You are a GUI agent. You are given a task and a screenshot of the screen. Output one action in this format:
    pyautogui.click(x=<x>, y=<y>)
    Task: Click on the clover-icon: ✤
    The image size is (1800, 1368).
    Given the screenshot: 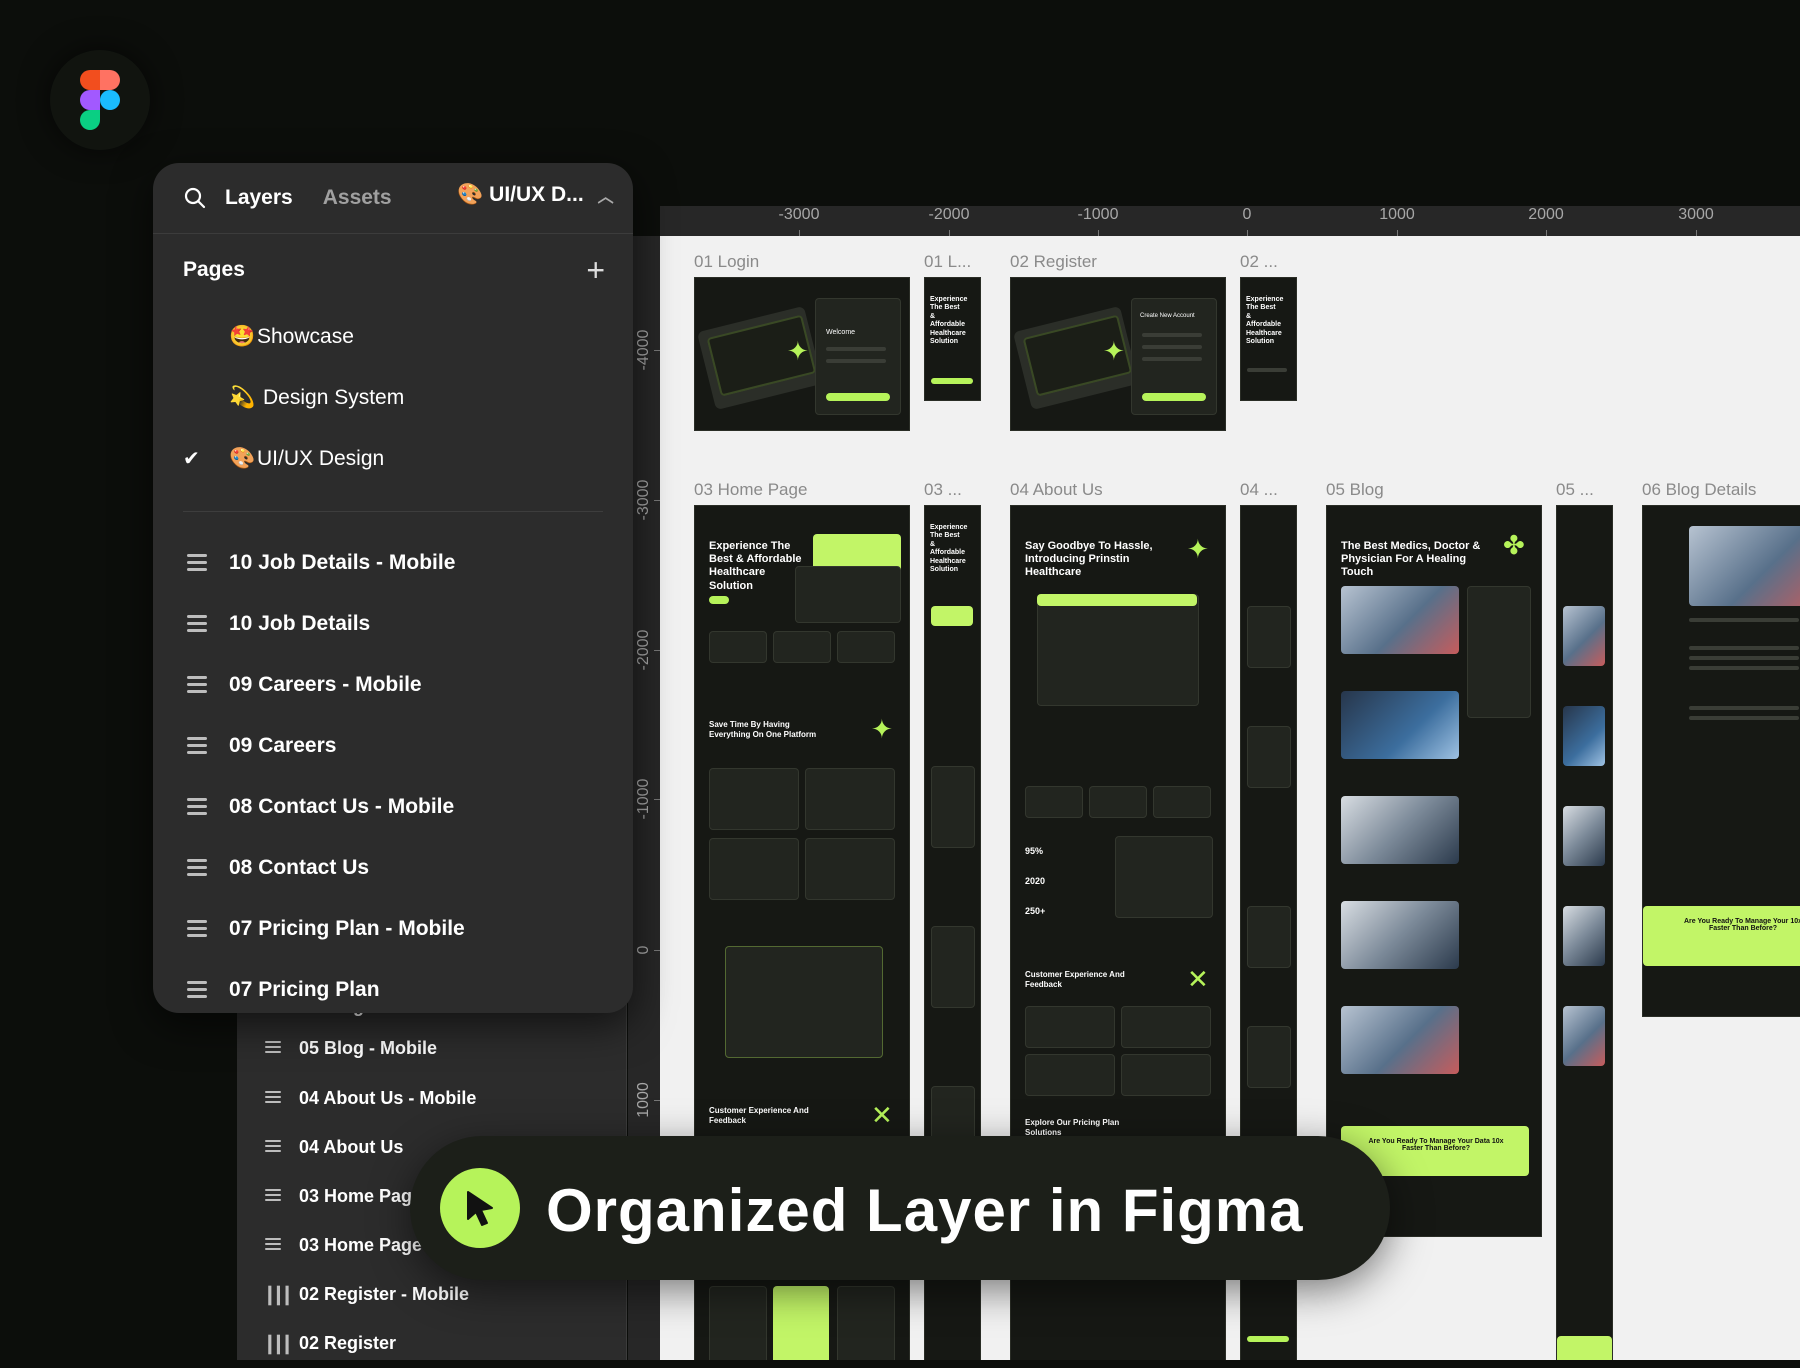 What is the action you would take?
    pyautogui.click(x=1514, y=545)
    